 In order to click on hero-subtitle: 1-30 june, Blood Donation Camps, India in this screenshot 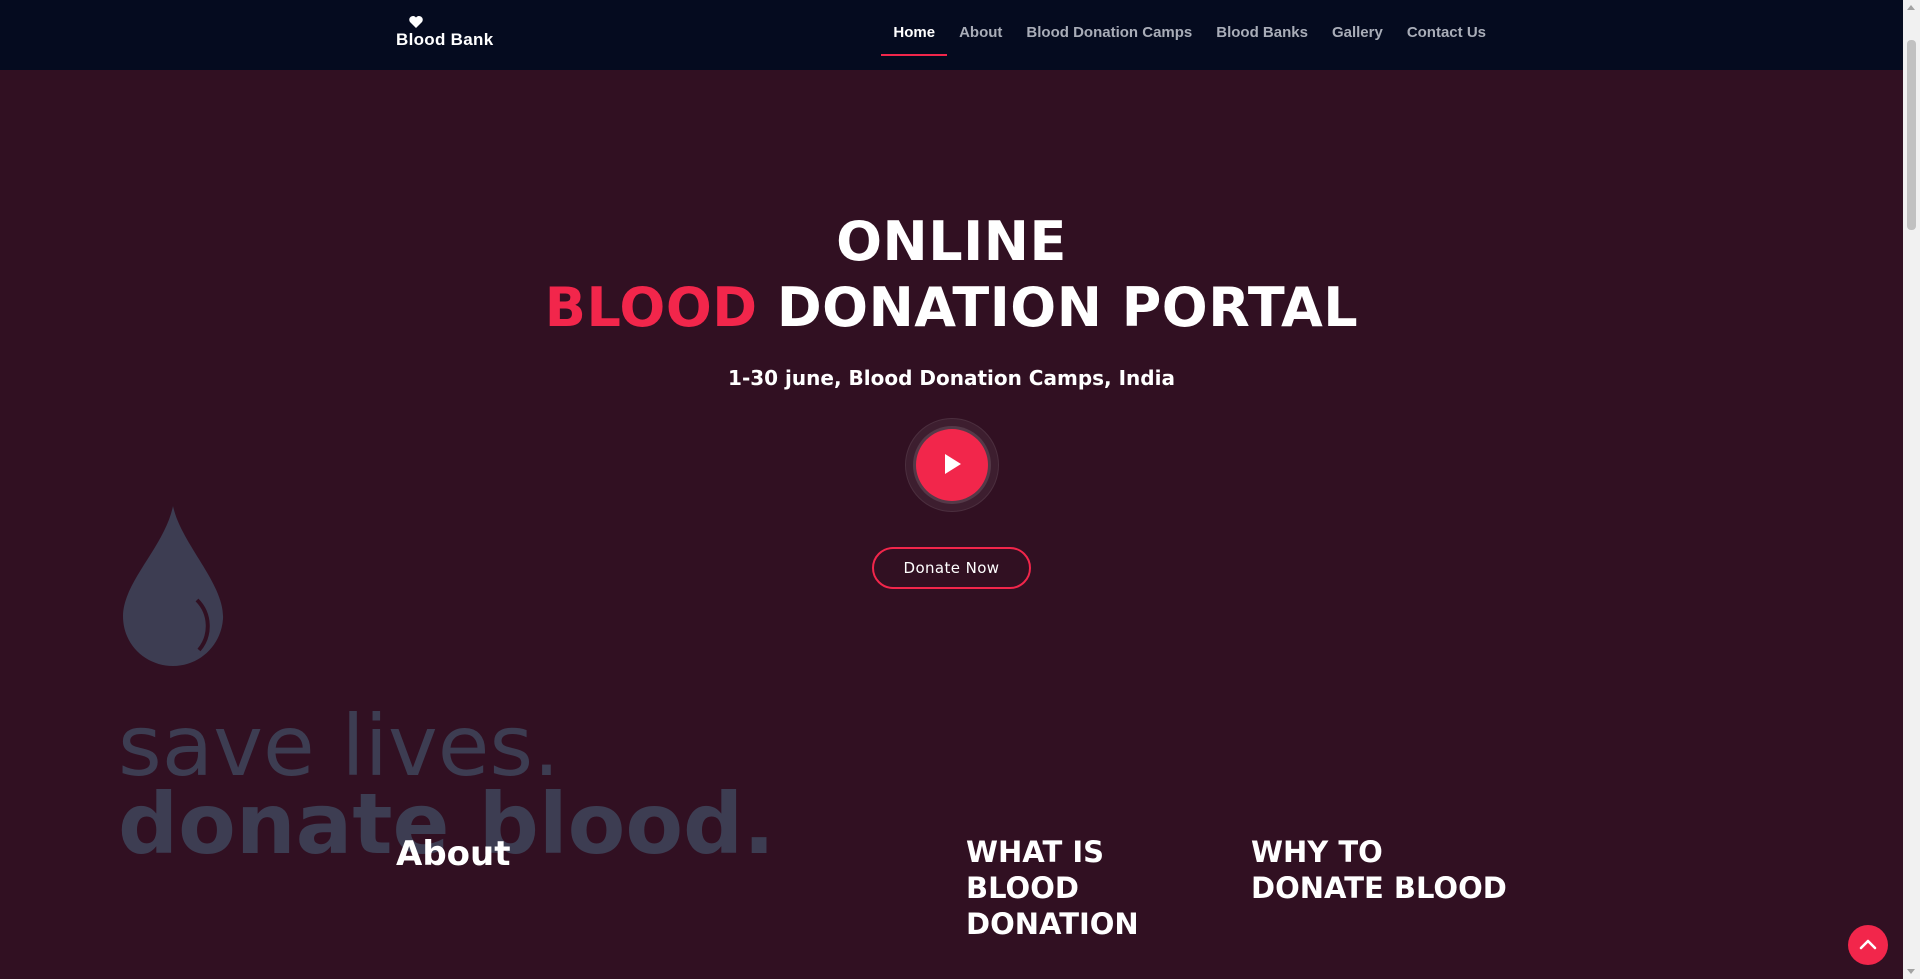, I will do `click(951, 378)`.